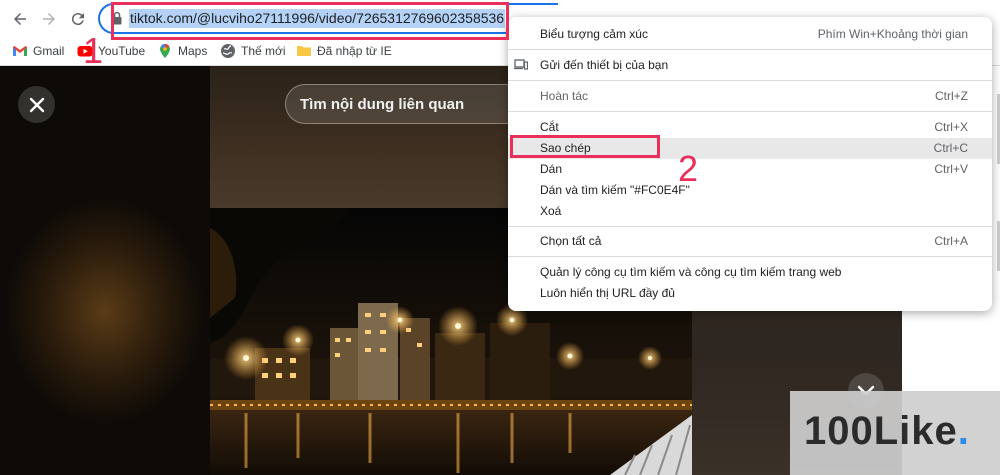 This screenshot has height=475, width=1000. Describe the element at coordinates (604, 65) in the screenshot. I see `menu-item-label: Gửi đến thiết bị của bạn` at that location.